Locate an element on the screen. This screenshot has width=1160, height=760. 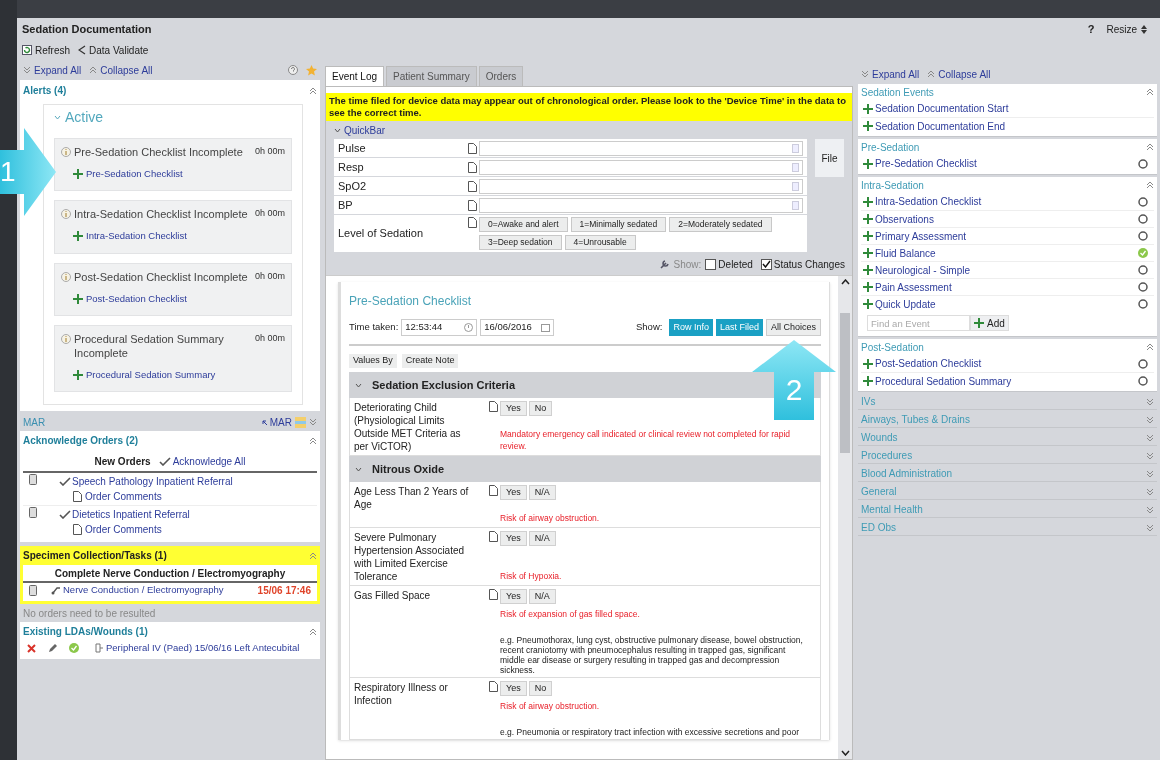
file-button: File is located at coordinates (829, 158).